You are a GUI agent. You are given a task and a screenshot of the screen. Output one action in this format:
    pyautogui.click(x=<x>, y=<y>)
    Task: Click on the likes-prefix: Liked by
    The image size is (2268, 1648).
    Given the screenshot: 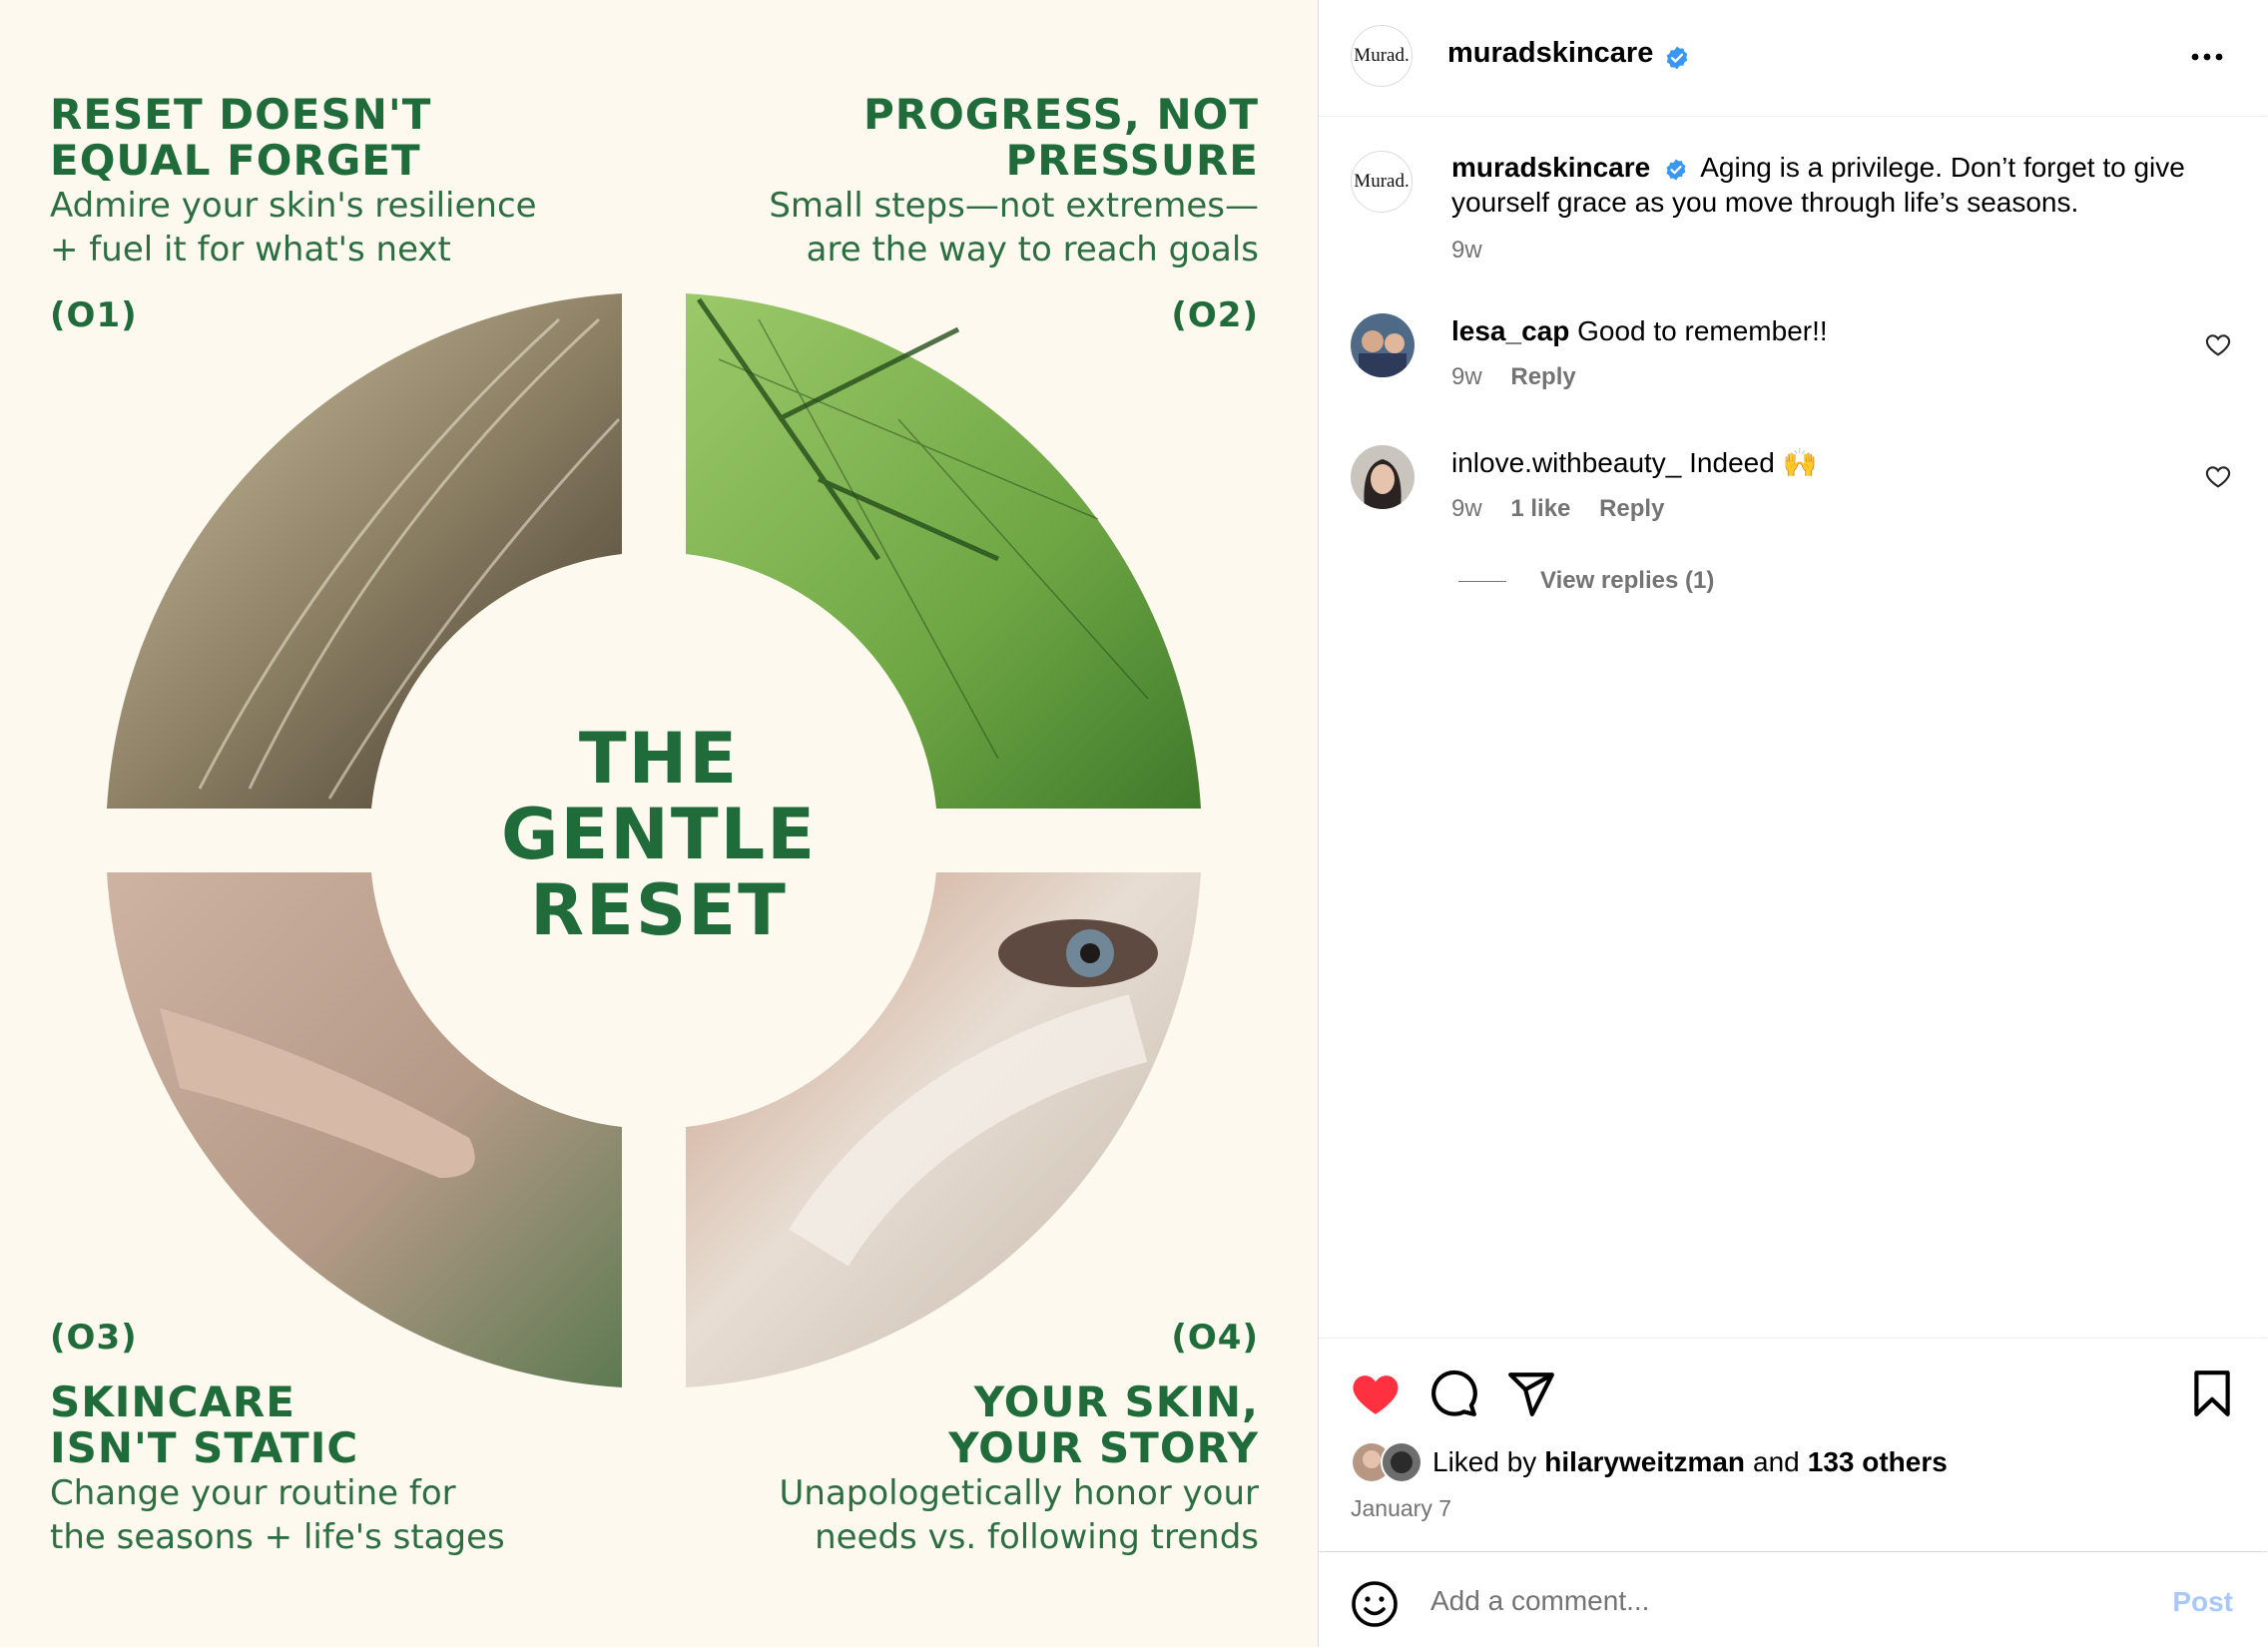 What is the action you would take?
    pyautogui.click(x=1484, y=1461)
    